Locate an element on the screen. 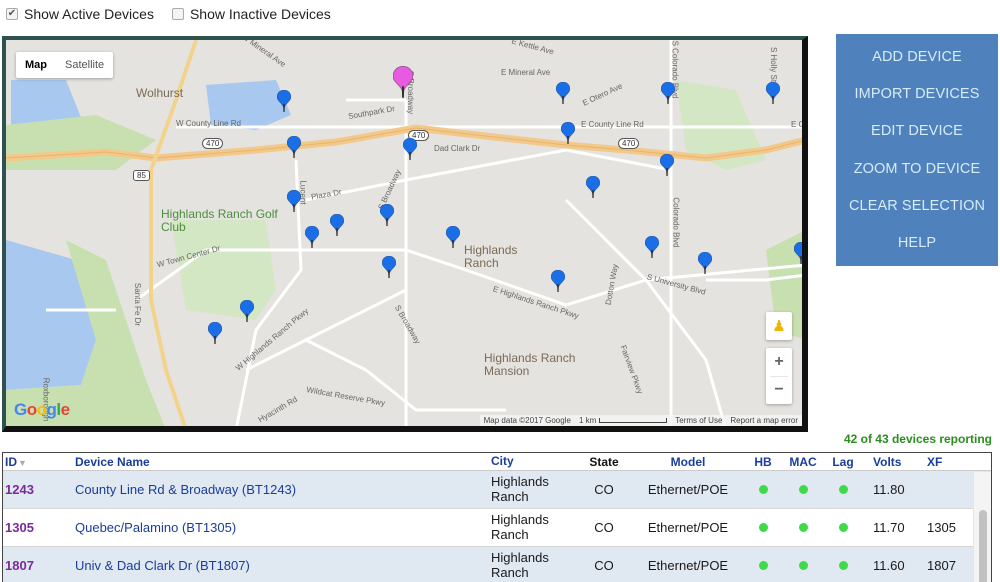  column-header-state: State is located at coordinates (604, 462).